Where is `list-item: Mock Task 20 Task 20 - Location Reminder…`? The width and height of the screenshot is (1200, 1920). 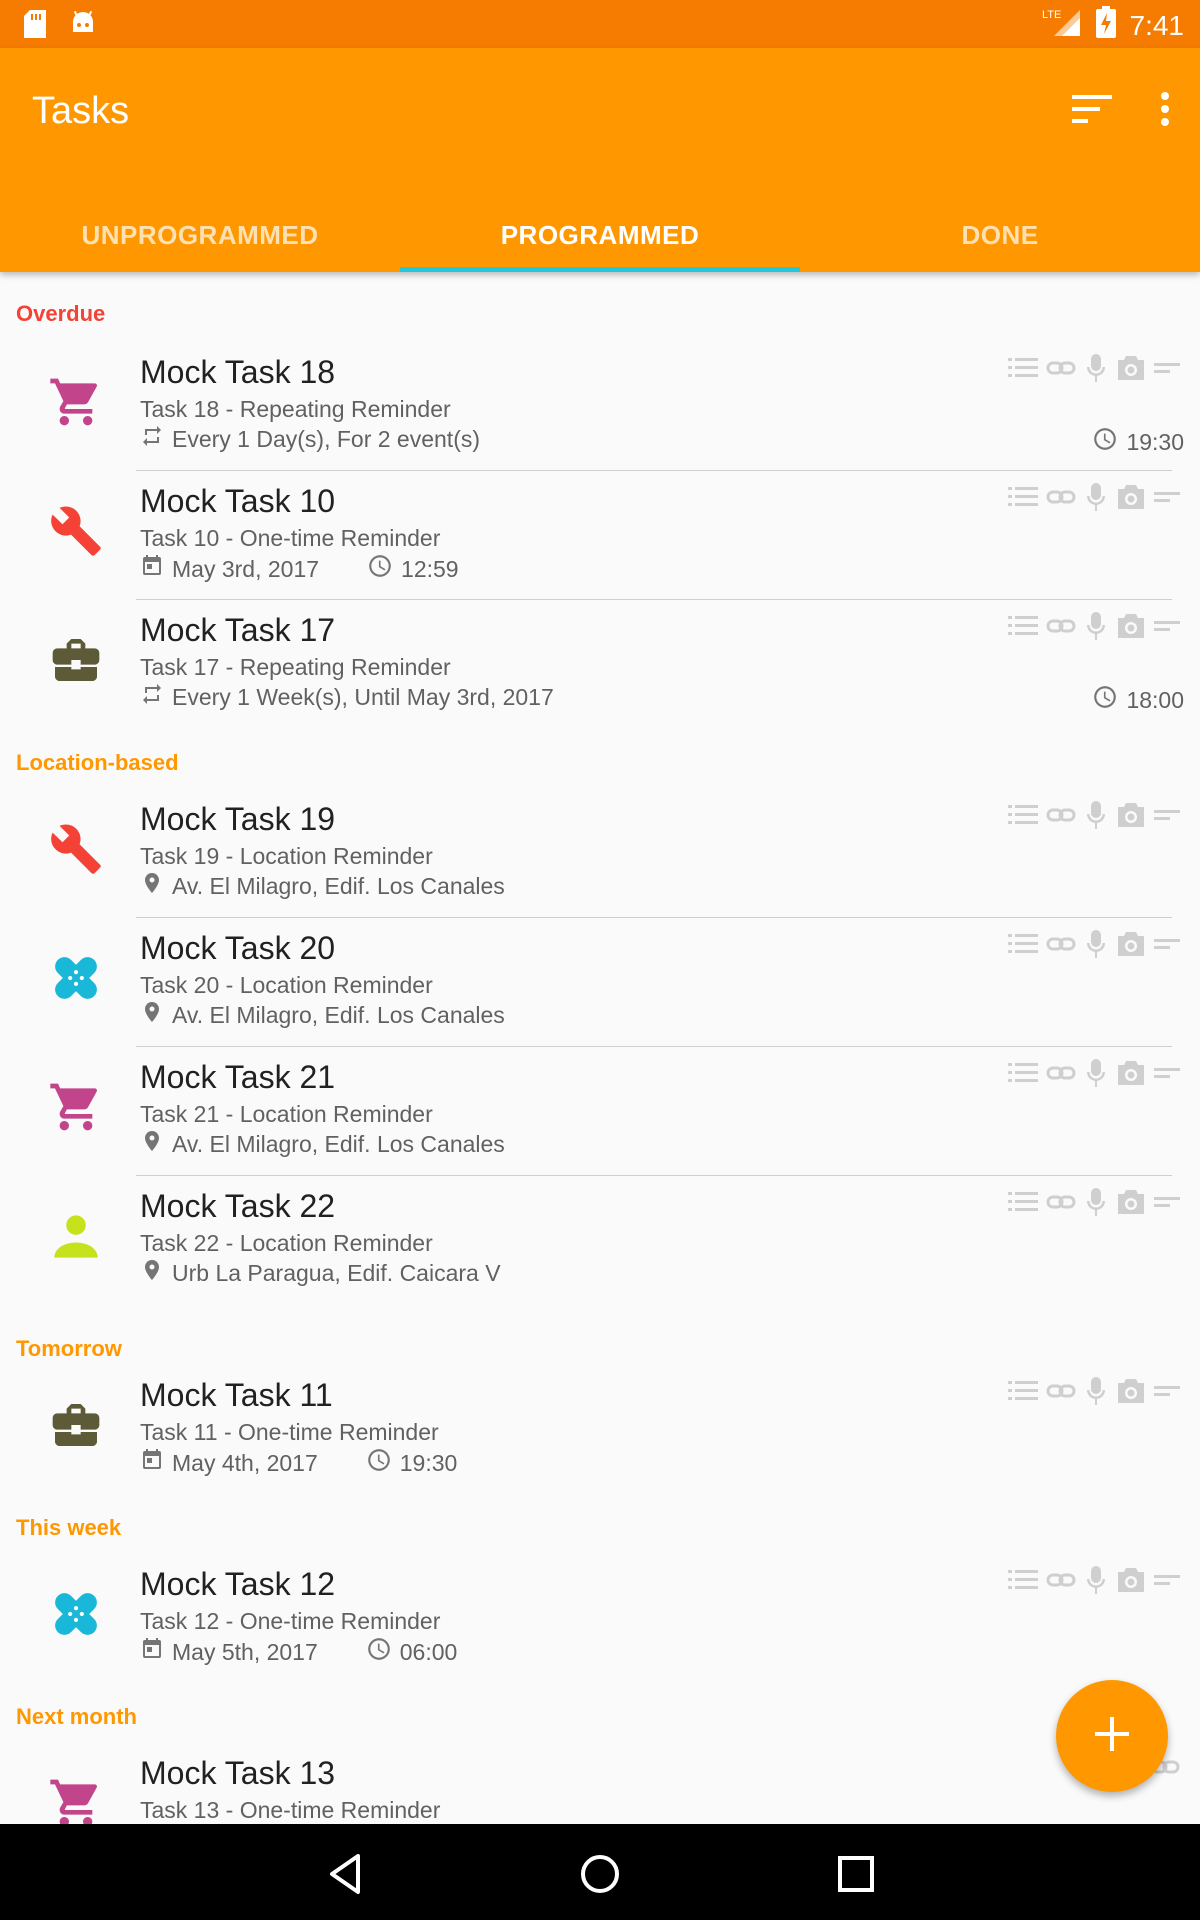 list-item: Mock Task 20 Task 20 - Location Reminder… is located at coordinates (600, 982).